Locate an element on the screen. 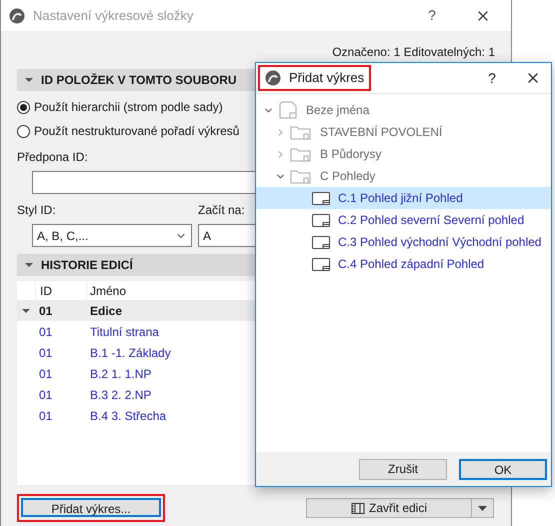 The image size is (555, 526). field-label: Začít na: is located at coordinates (222, 210).